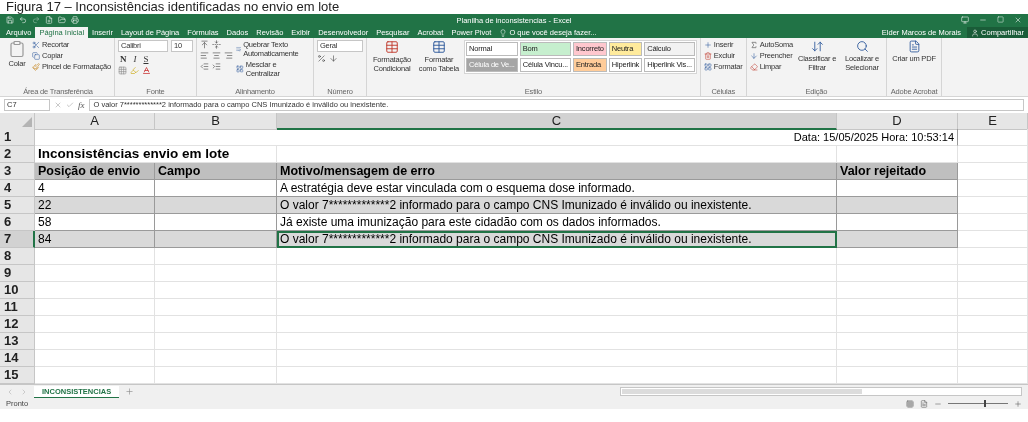 Image resolution: width=1028 pixels, height=422 pixels. What do you see at coordinates (36, 44) in the screenshot?
I see `scissors-icon` at bounding box center [36, 44].